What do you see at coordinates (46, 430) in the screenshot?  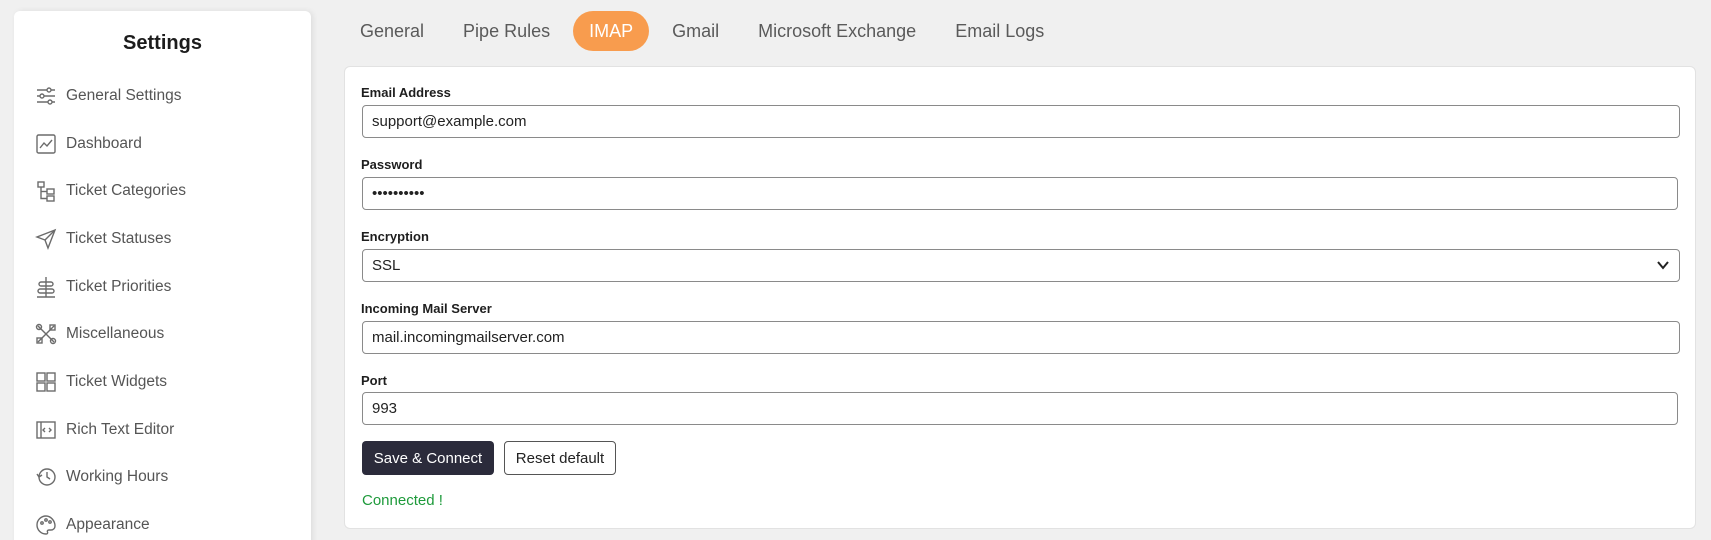 I see `code-editor-icon` at bounding box center [46, 430].